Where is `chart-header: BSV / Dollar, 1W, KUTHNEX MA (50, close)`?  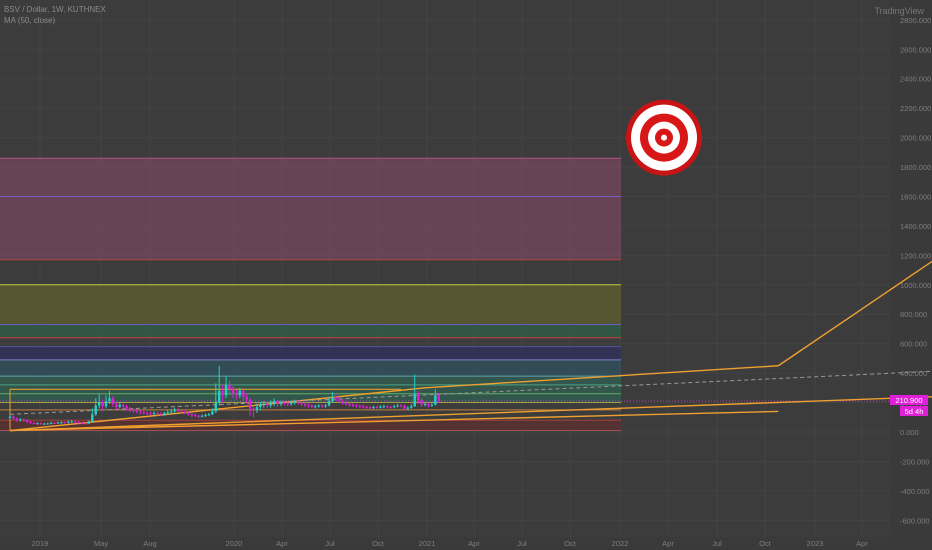 chart-header: BSV / Dollar, 1W, KUTHNEX MA (50, close) is located at coordinates (55, 15).